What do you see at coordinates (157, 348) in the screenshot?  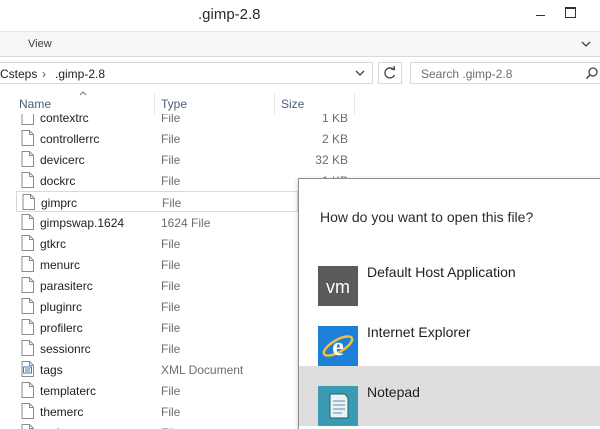 I see `file-row: sessionrc File` at bounding box center [157, 348].